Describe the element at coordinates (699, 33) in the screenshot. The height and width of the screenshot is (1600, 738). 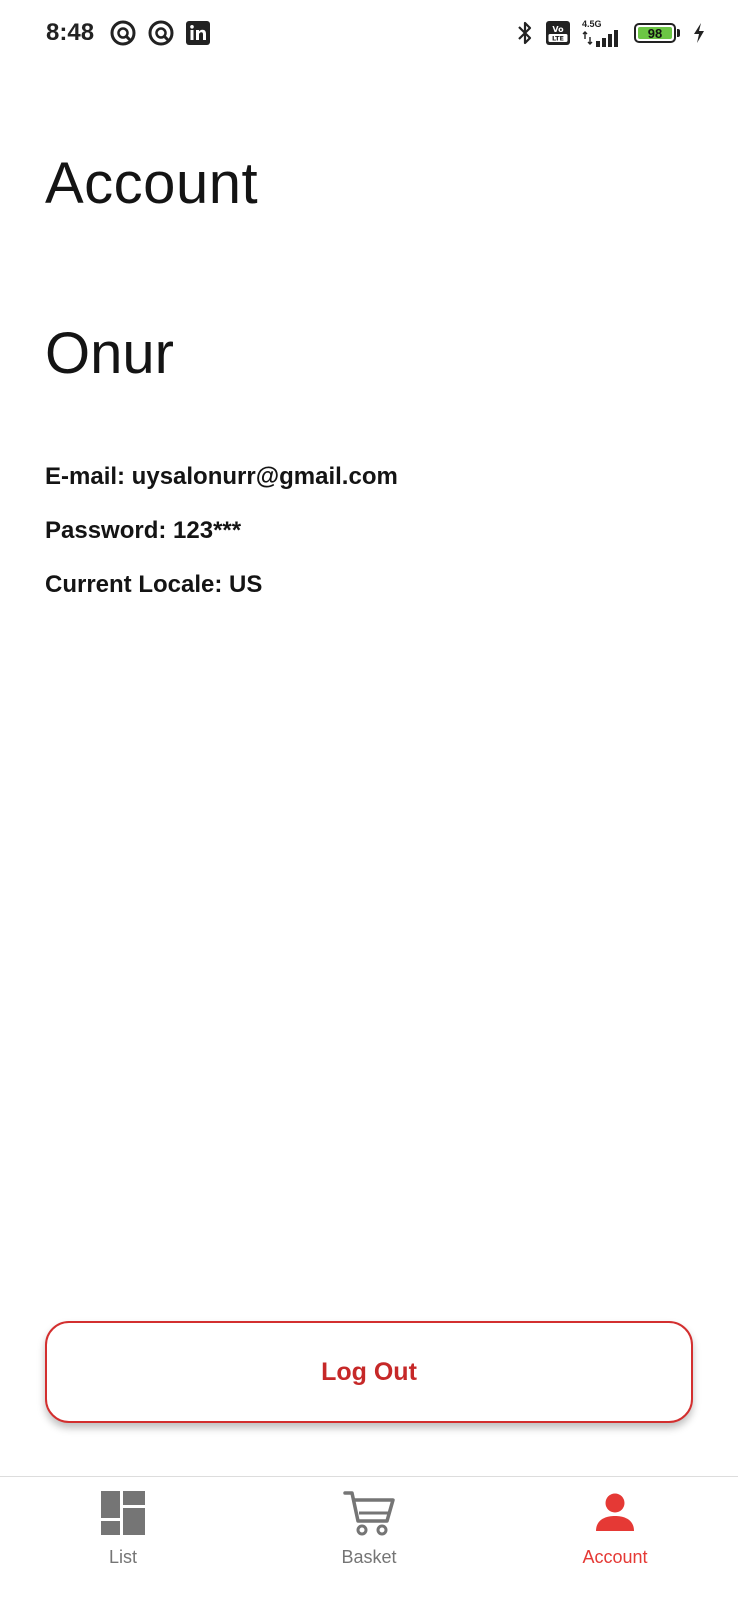
I see `charging-icon` at that location.